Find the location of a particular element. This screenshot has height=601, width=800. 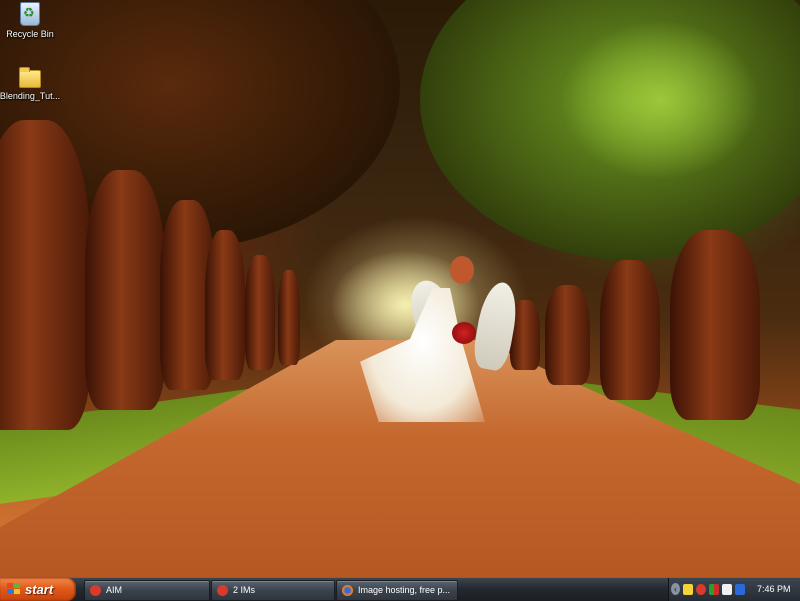

yahoo-icon is located at coordinates (688, 589).